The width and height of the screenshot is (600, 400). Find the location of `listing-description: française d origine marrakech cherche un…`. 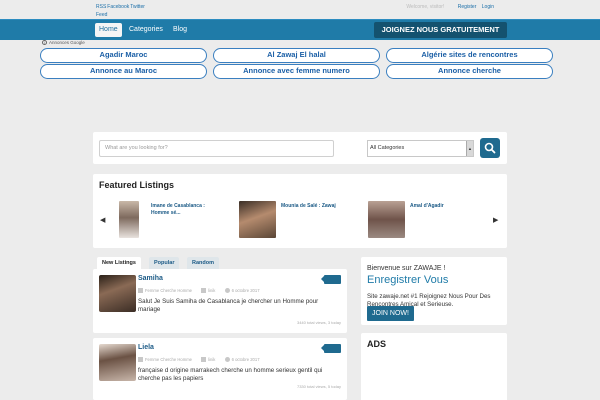

listing-description: française d origine marrakech cherche un… is located at coordinates (230, 374).